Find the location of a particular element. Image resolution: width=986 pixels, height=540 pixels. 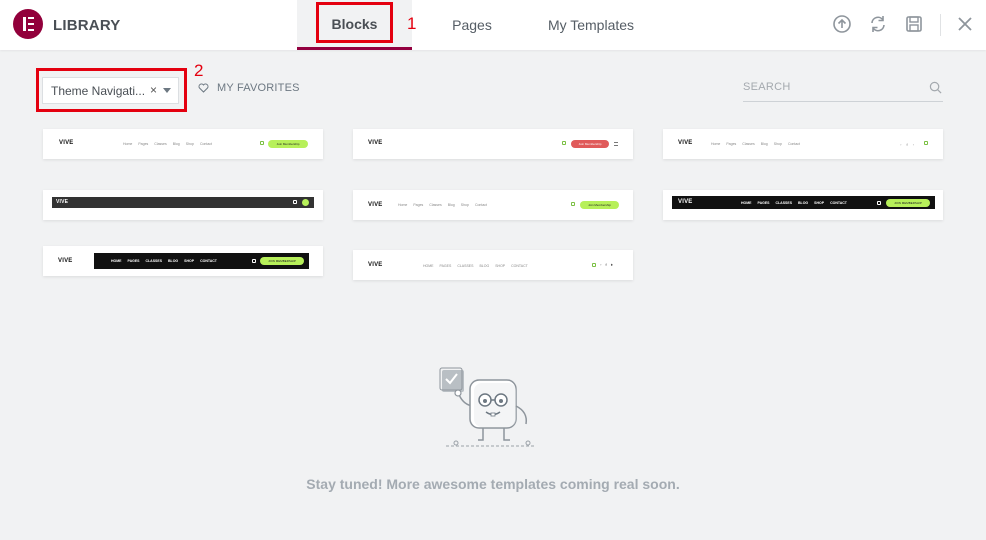

tab-pages: Pages is located at coordinates (472, 25).